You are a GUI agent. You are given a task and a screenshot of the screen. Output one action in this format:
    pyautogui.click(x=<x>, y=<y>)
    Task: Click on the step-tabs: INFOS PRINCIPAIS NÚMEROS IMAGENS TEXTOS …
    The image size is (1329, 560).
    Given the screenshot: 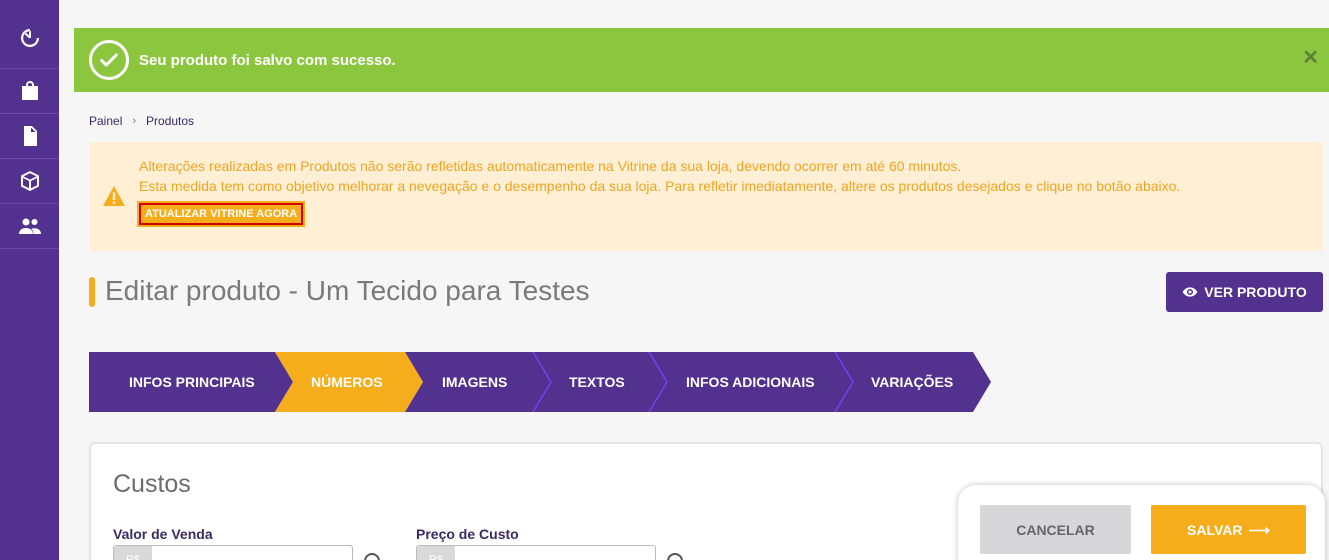 What is the action you would take?
    pyautogui.click(x=540, y=382)
    